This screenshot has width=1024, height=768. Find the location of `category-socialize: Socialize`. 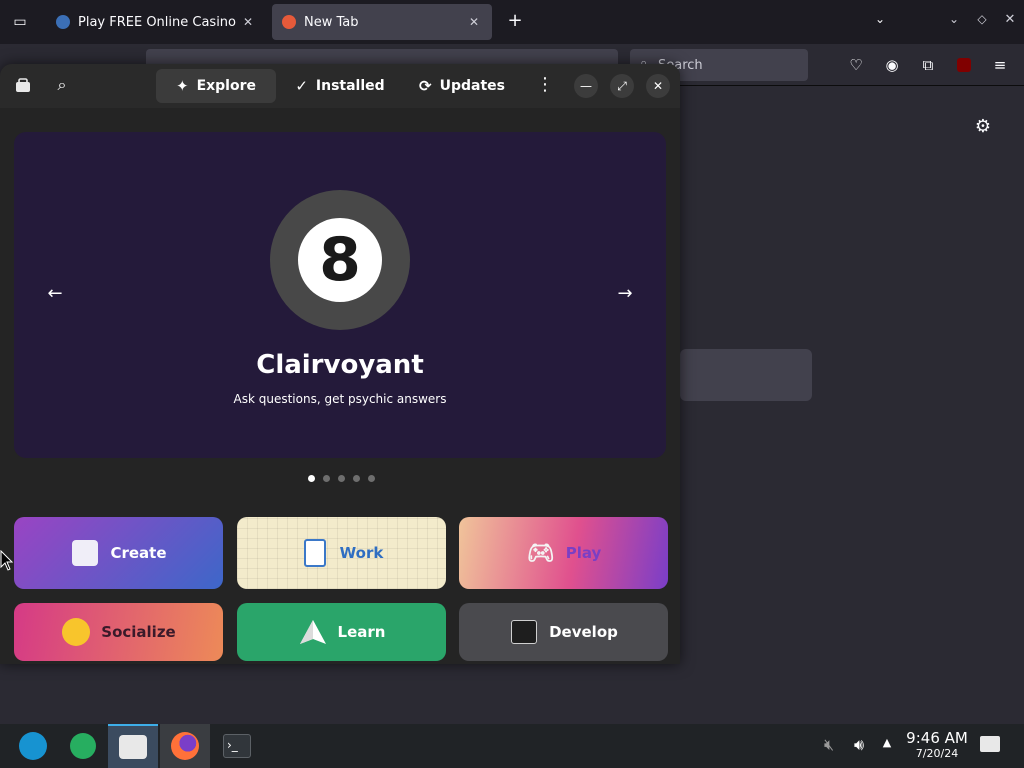

category-socialize: Socialize is located at coordinates (118, 632).